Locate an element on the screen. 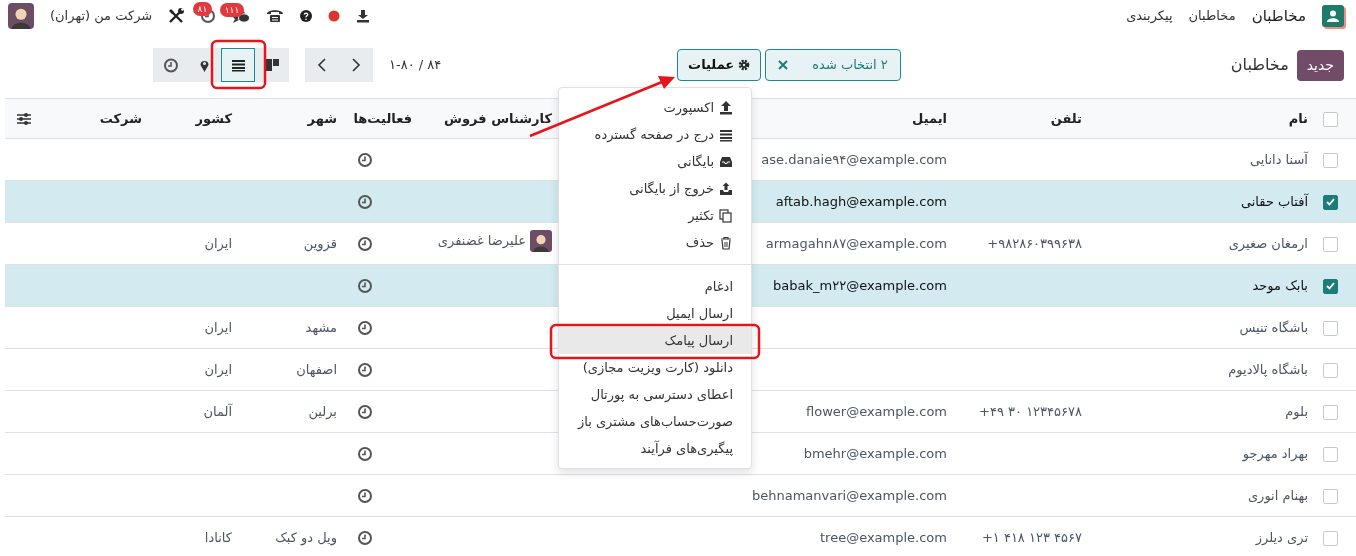  city-name: قزوین is located at coordinates (320, 243).